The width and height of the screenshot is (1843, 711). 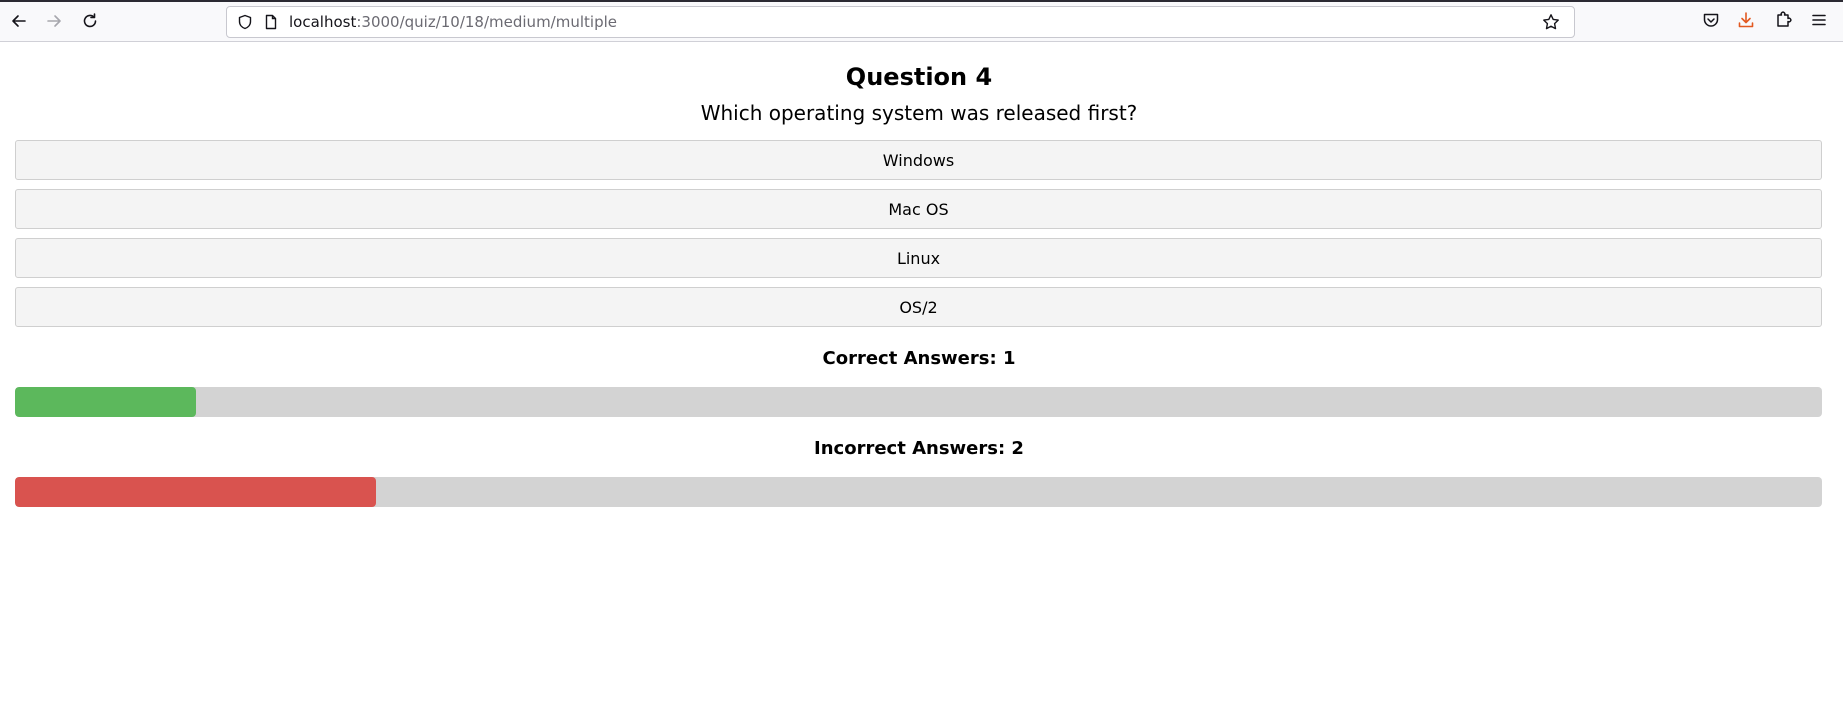 What do you see at coordinates (245, 22) in the screenshot?
I see `shield-icon` at bounding box center [245, 22].